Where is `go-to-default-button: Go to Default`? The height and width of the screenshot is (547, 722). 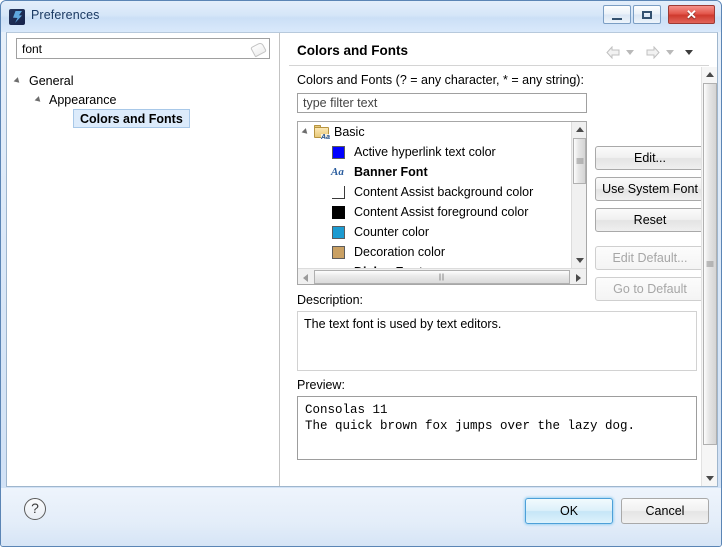
go-to-default-button: Go to Default is located at coordinates (650, 289).